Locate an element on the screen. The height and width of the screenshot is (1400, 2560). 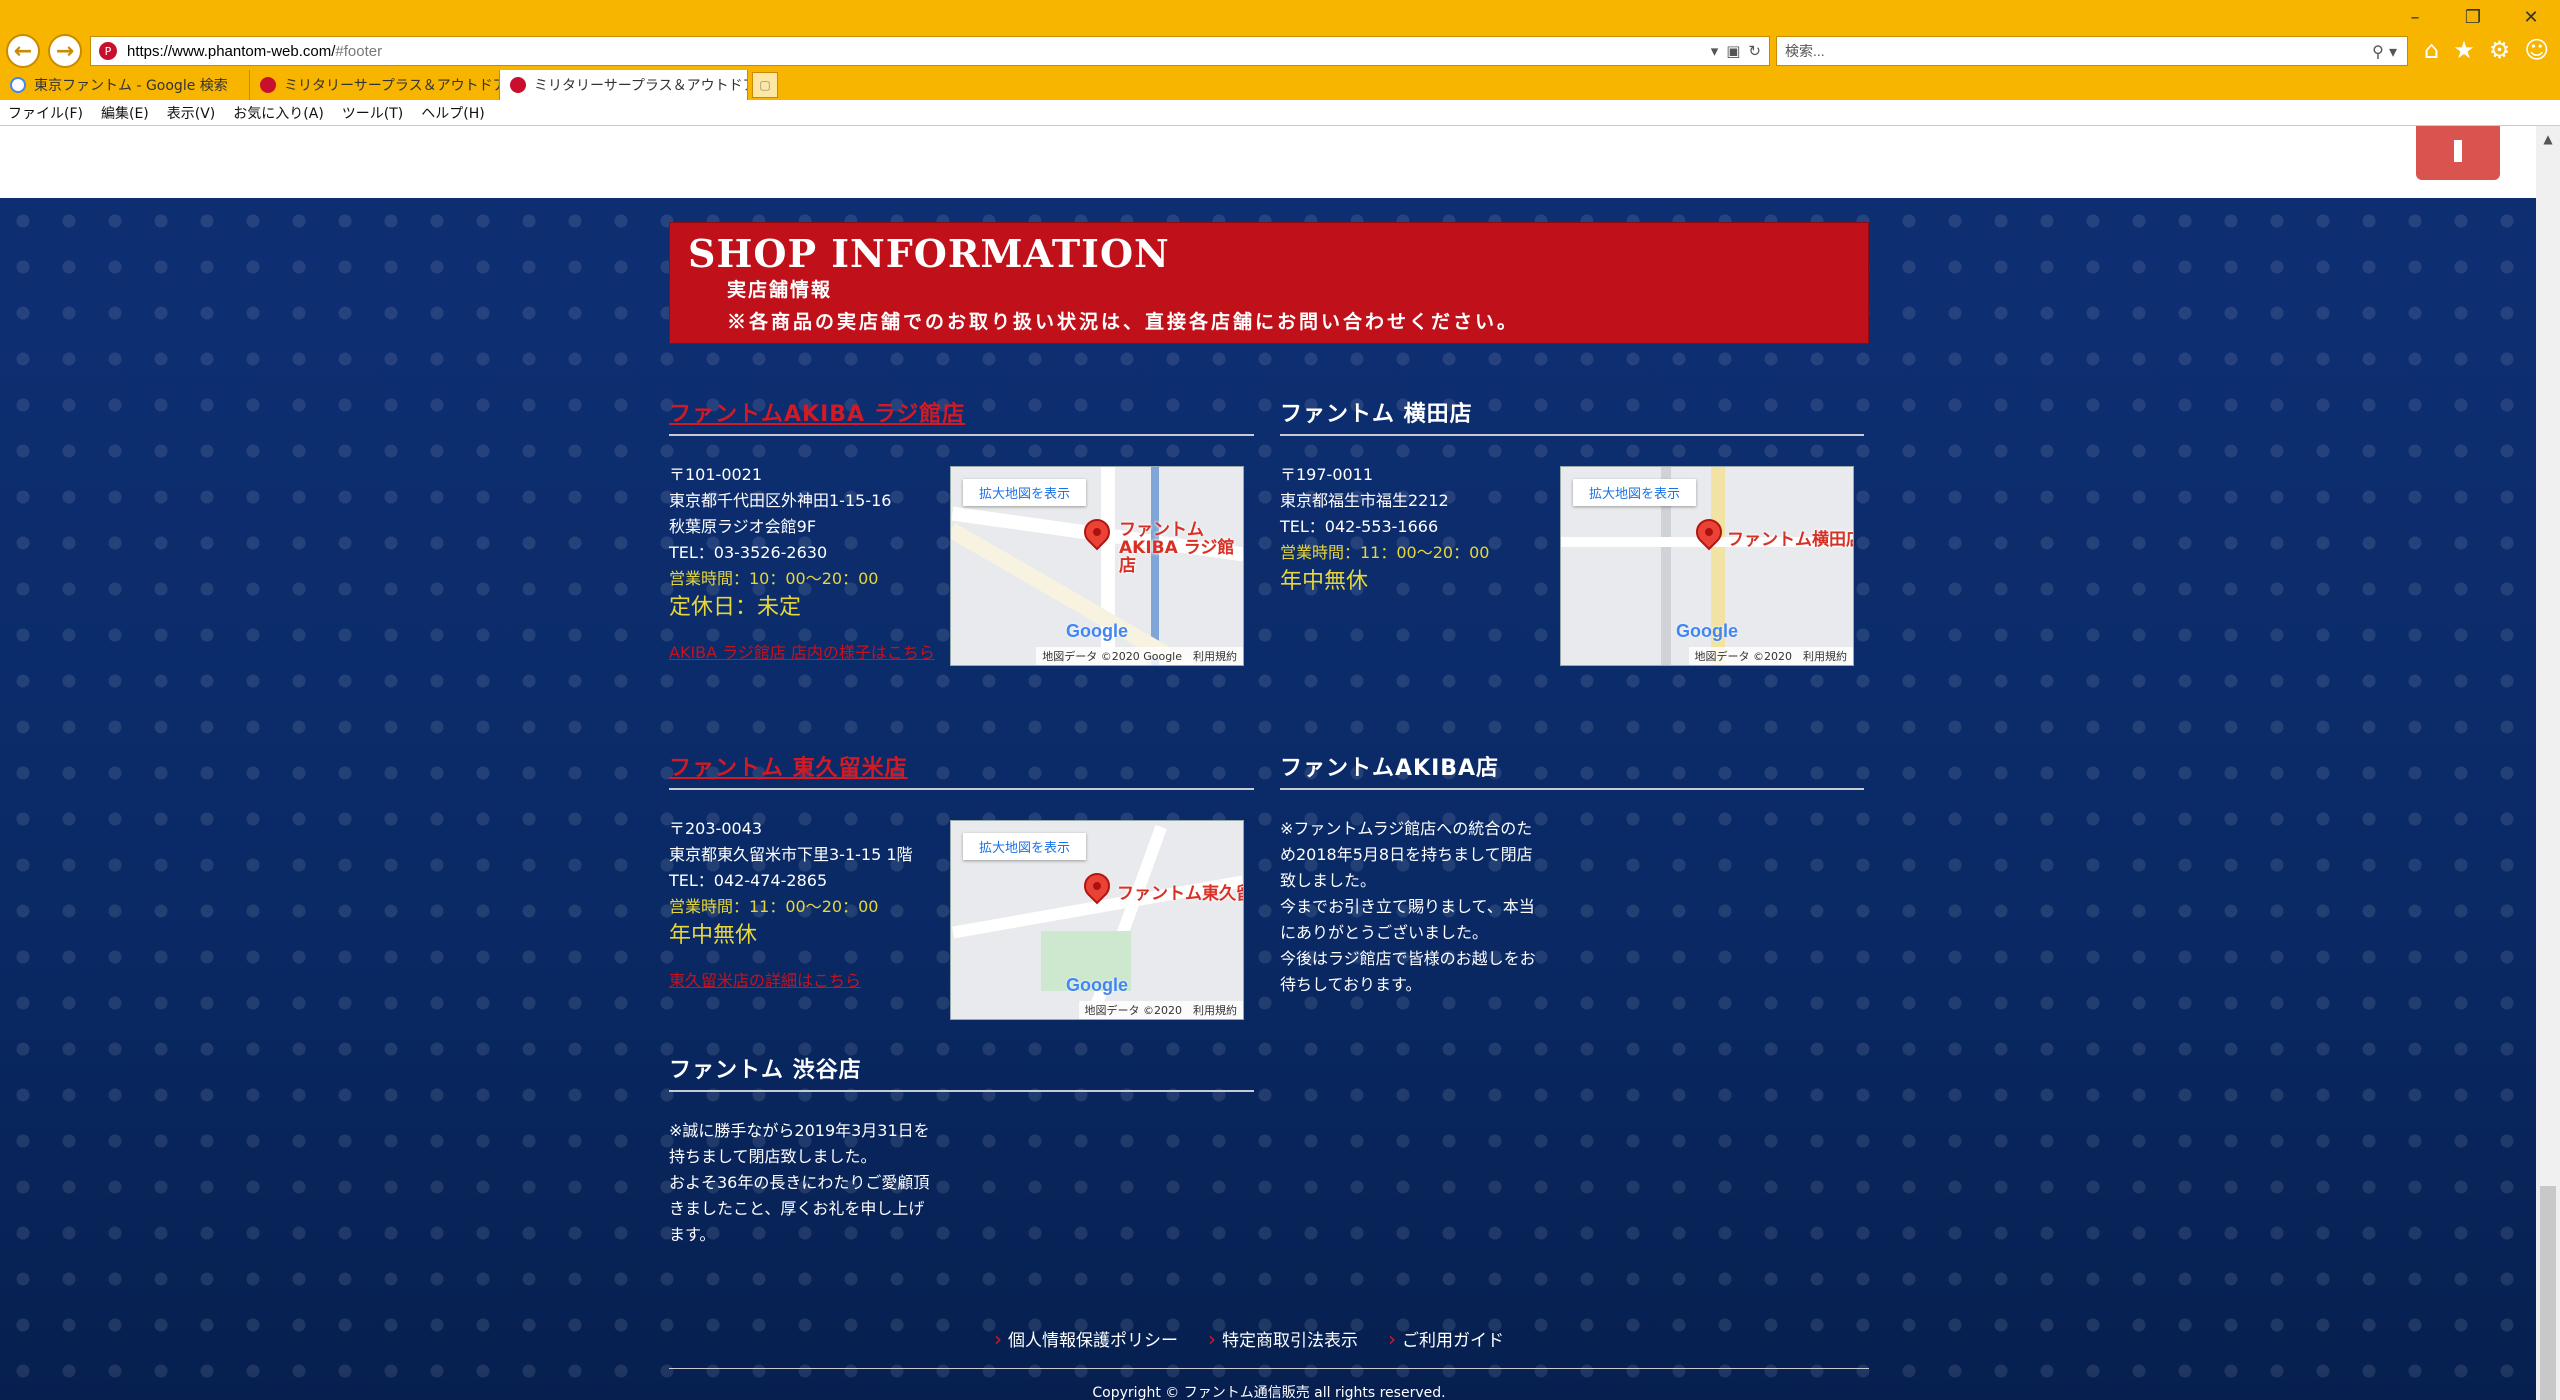
shop-detail-link: 東久留米店の詳細はこちら is located at coordinates (809, 981).